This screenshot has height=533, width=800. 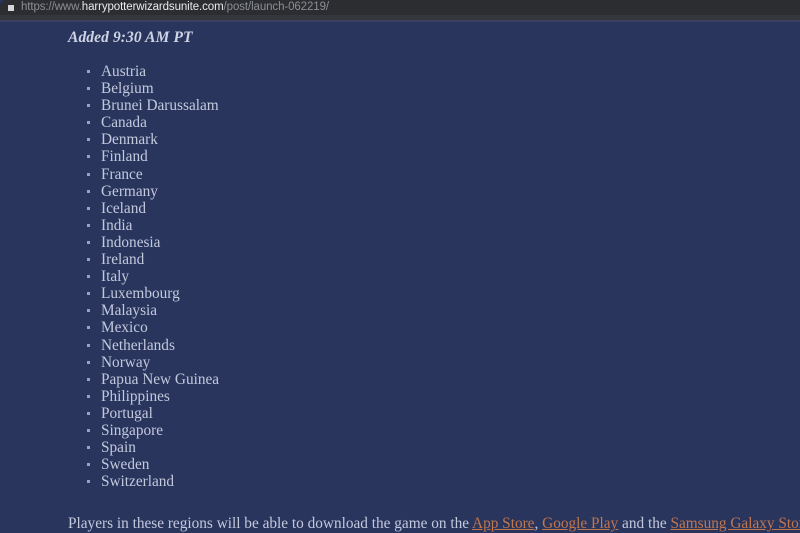 What do you see at coordinates (152, 413) in the screenshot?
I see `list-item: Portugal` at bounding box center [152, 413].